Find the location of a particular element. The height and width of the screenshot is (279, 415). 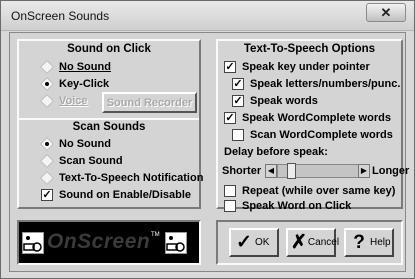

help-label: Help is located at coordinates (380, 242).